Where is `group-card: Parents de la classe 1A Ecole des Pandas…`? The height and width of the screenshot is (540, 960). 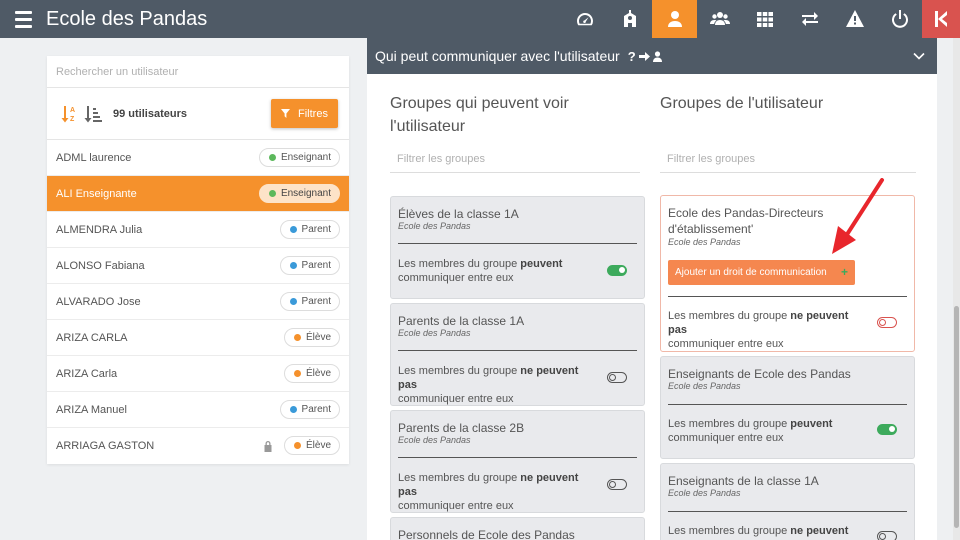 group-card: Parents de la classe 1A Ecole des Pandas… is located at coordinates (517, 354).